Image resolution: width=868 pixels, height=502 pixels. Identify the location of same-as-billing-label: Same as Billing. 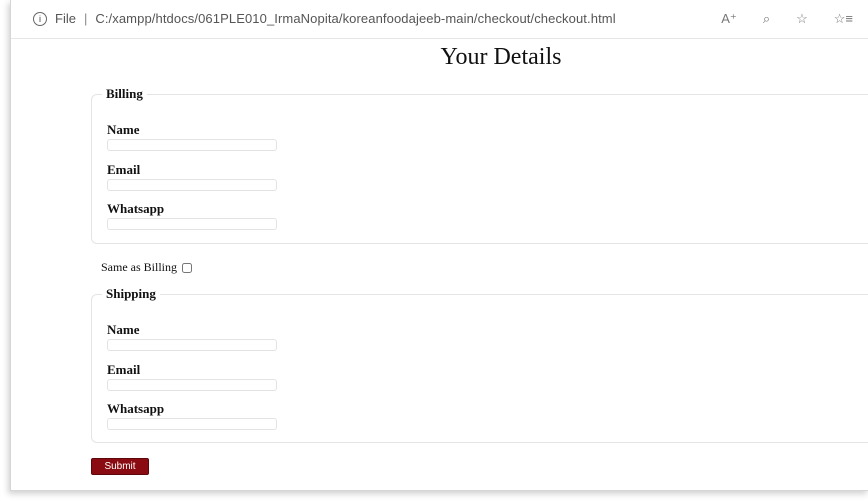
(139, 267).